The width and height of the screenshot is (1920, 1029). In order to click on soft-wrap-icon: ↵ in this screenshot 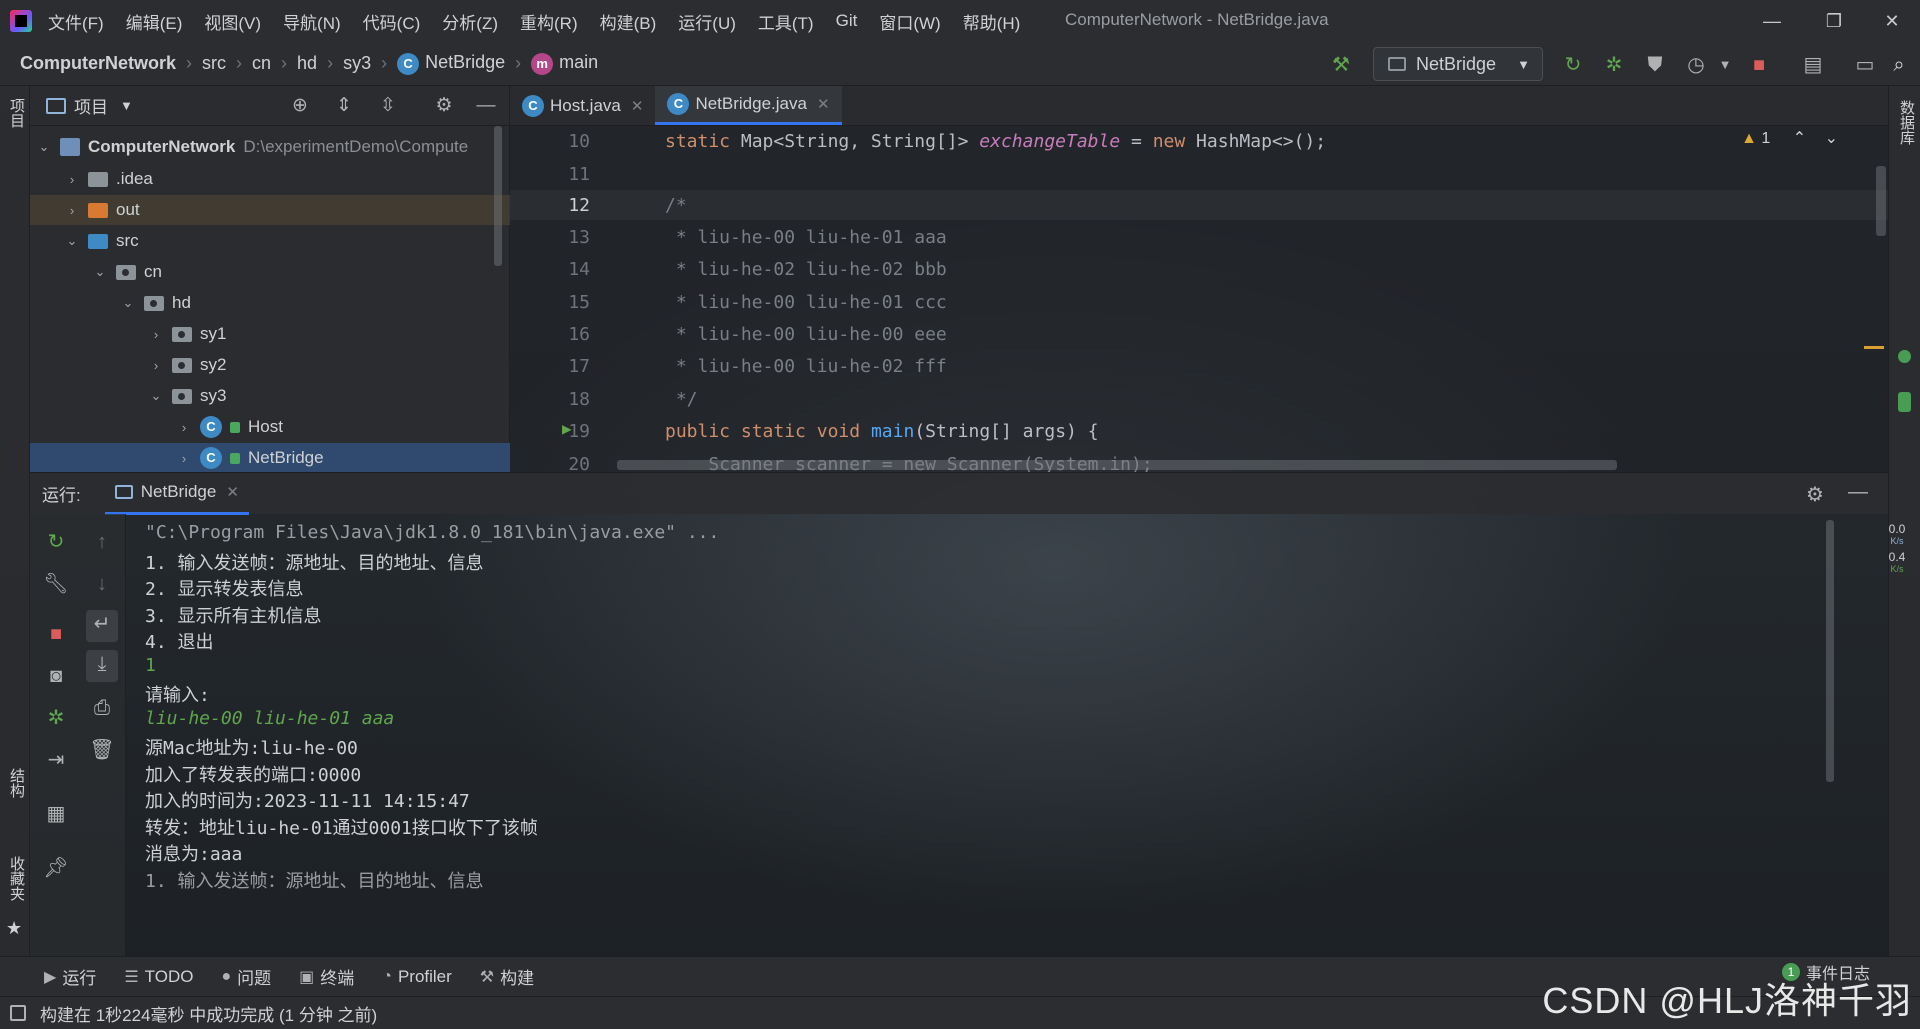, I will do `click(102, 626)`.